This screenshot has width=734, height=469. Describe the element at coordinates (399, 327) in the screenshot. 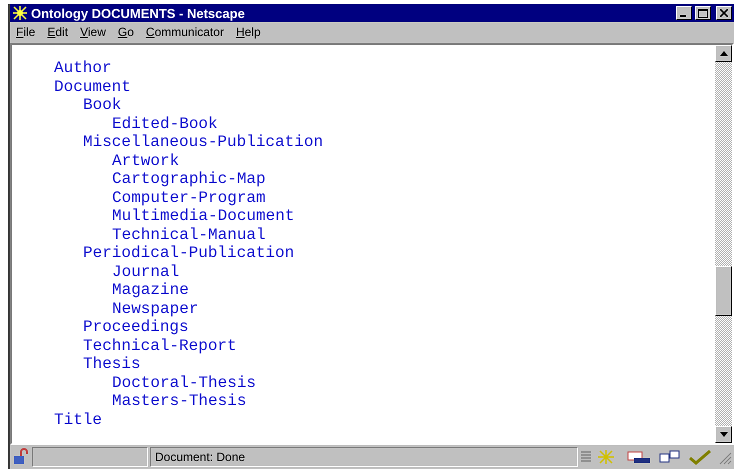

I see `tree-item: Proceedings` at that location.